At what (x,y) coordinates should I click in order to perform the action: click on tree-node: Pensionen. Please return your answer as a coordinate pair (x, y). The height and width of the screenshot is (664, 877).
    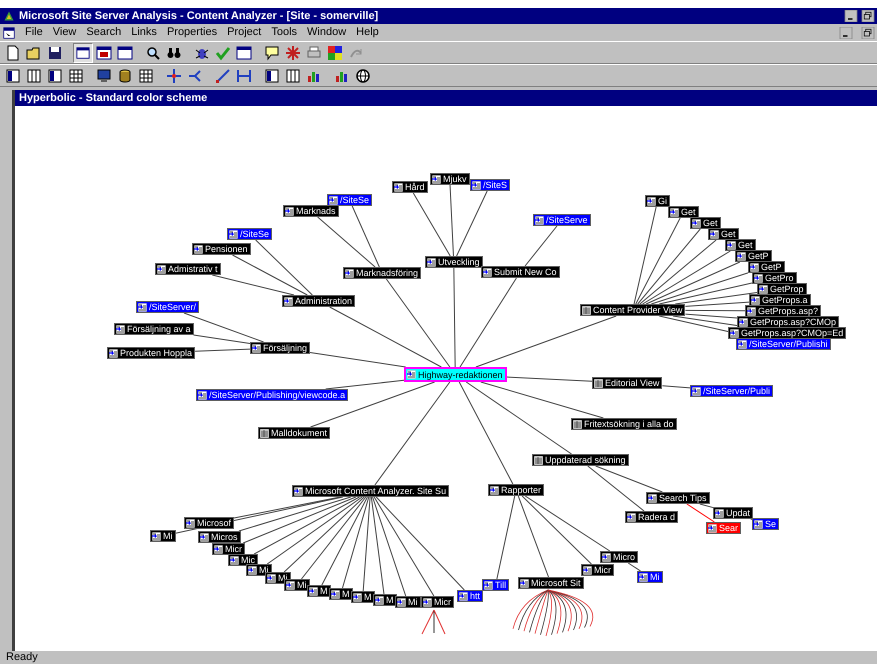
    Looking at the image, I should click on (221, 249).